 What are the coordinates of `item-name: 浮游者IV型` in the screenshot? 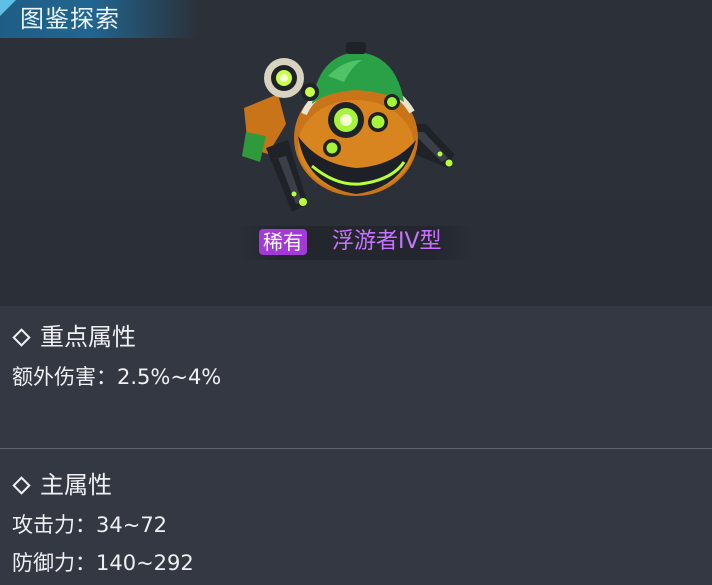 It's located at (387, 241).